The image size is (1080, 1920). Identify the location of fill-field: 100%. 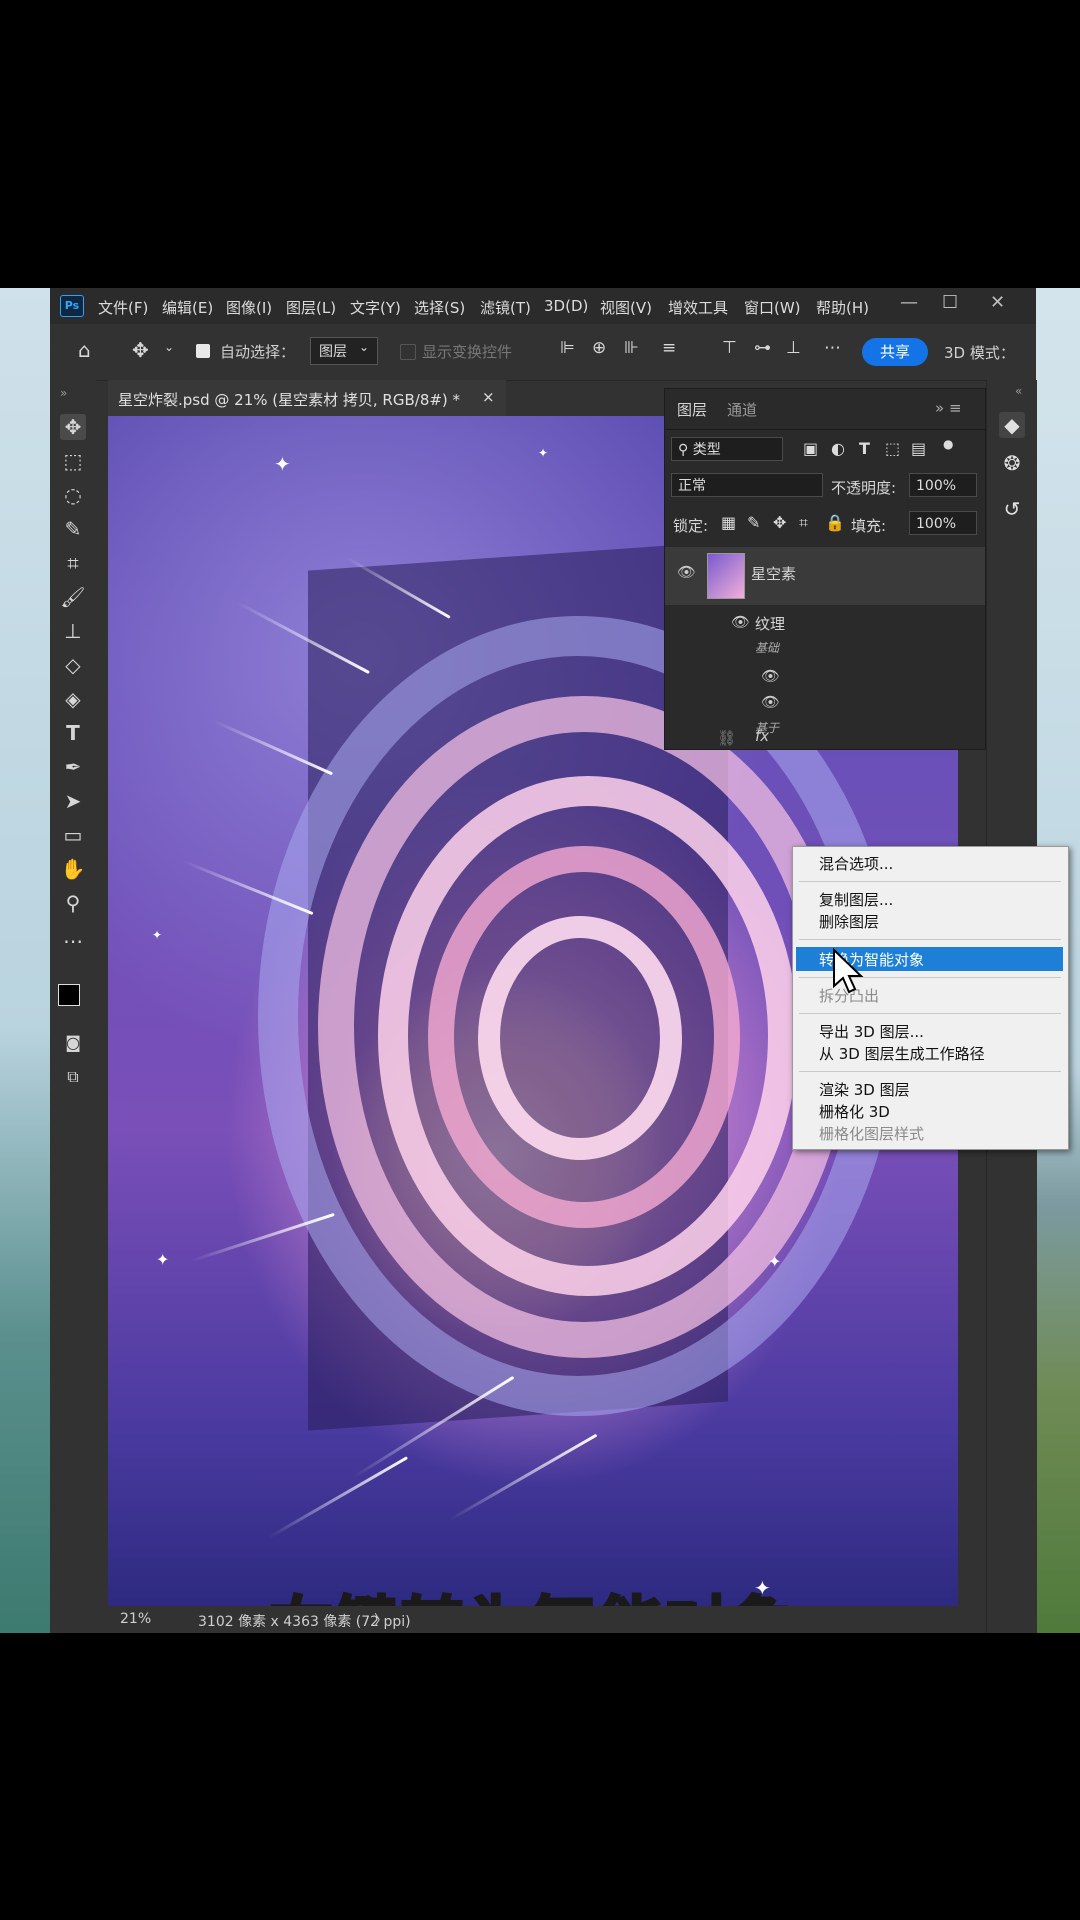
(943, 523).